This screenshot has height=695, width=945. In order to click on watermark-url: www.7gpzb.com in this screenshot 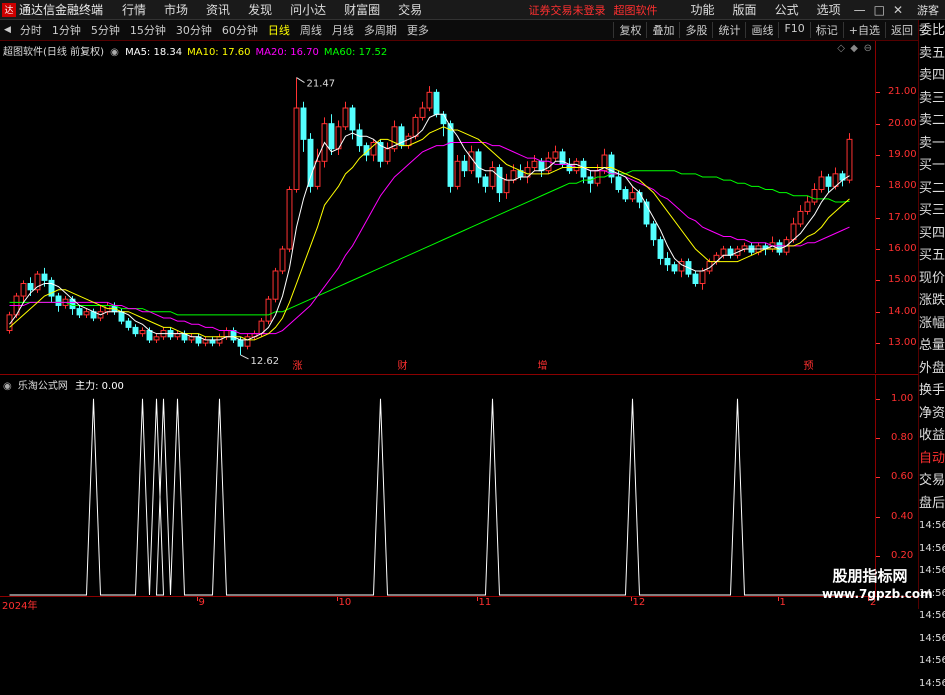, I will do `click(870, 594)`.